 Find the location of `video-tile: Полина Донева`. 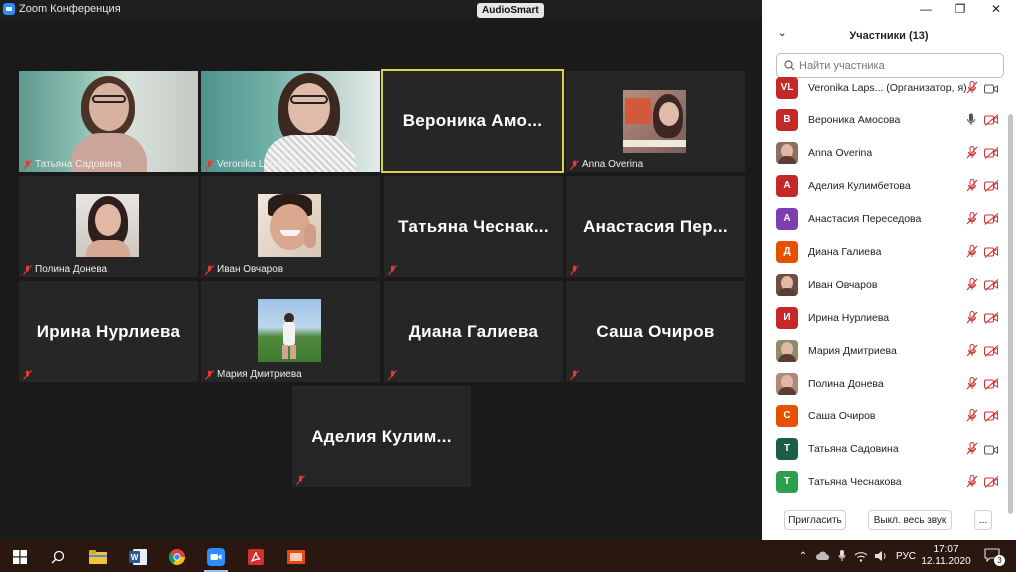

video-tile: Полина Донева is located at coordinates (108, 226).